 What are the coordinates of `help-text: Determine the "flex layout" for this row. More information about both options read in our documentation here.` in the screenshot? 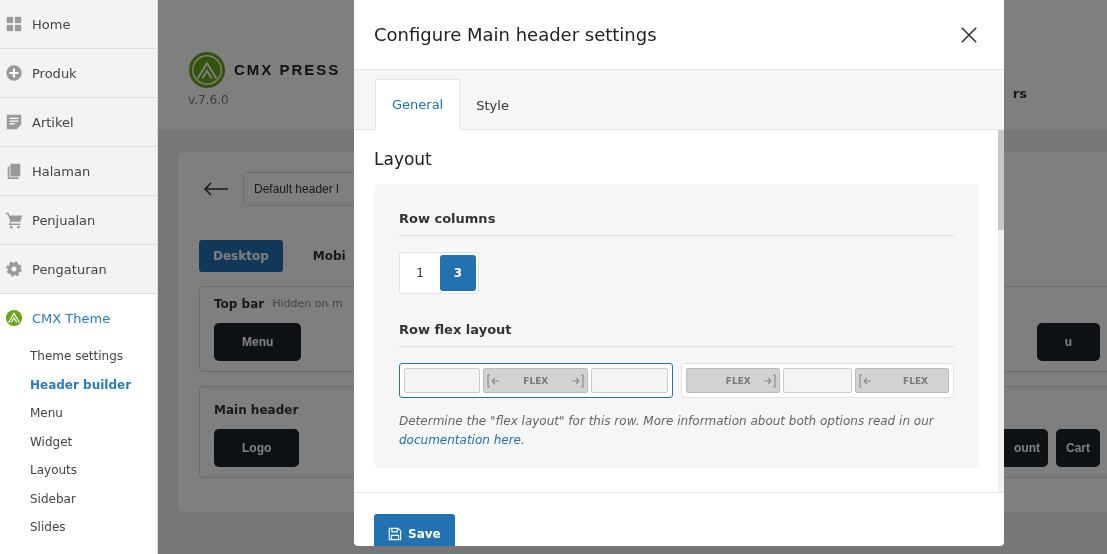 It's located at (667, 431).